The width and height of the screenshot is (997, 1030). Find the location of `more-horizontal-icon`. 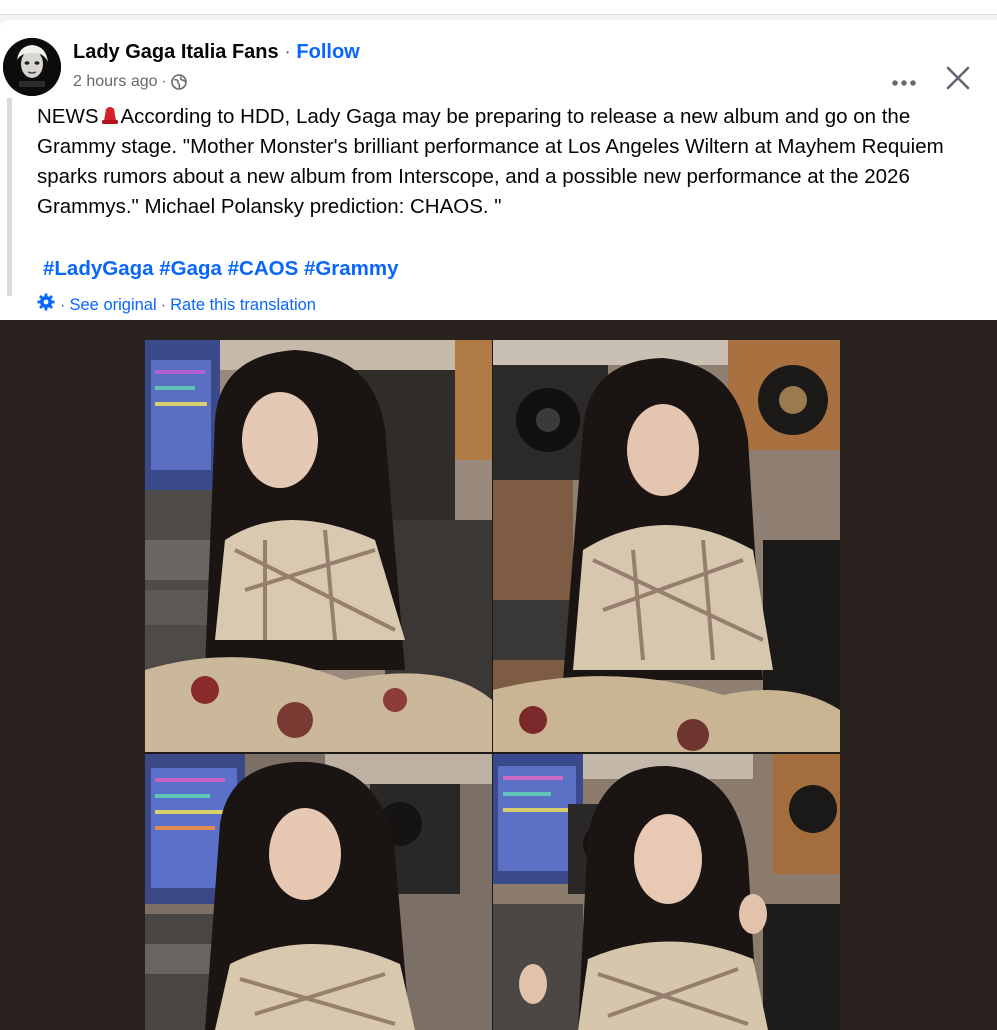

more-horizontal-icon is located at coordinates (904, 83).